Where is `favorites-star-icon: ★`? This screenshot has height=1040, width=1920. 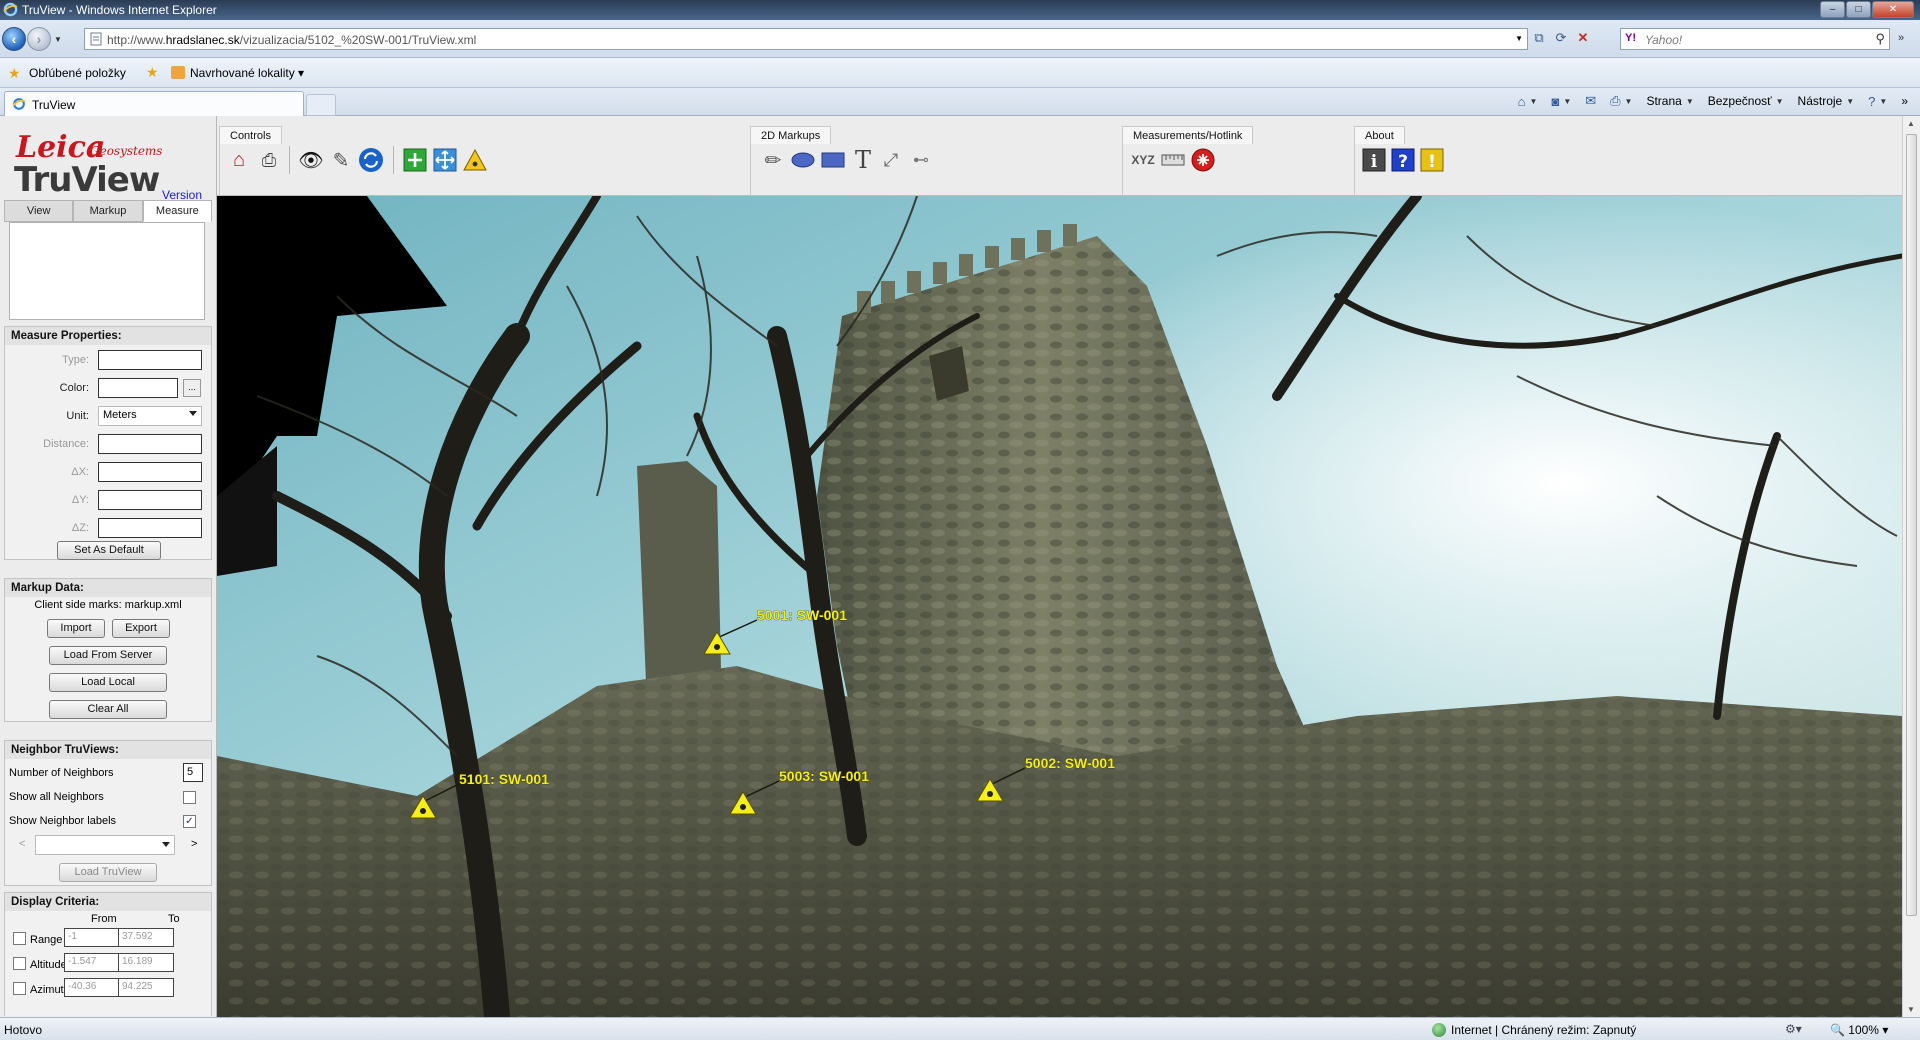 favorites-star-icon: ★ is located at coordinates (14, 73).